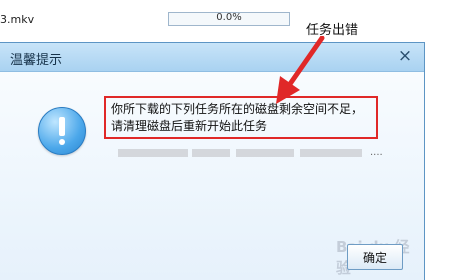 The height and width of the screenshot is (280, 452). What do you see at coordinates (300, 70) in the screenshot?
I see `red-arrow-icon` at bounding box center [300, 70].